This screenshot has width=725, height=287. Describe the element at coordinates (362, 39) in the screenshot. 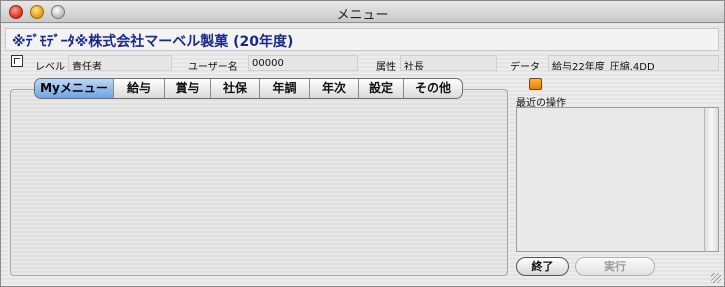

I see `company-banner: ※ﾃﾞﾓﾃﾞｰﾀ※株式会社マーベル製菓 (20年度)` at that location.